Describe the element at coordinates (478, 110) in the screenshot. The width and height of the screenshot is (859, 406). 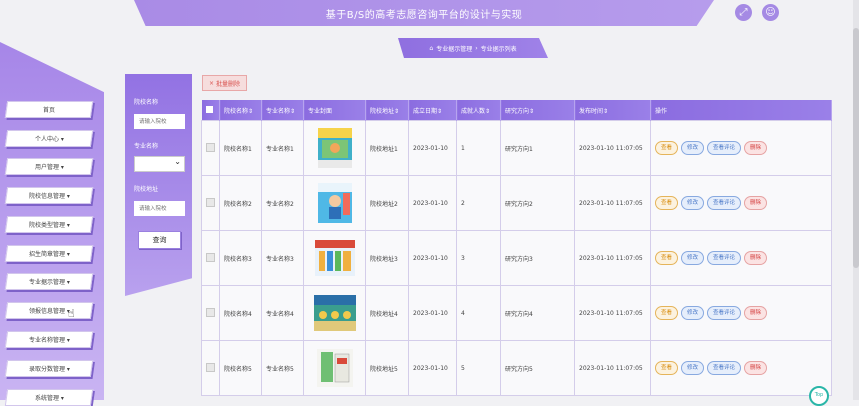
I see `col-achievement-count: 成就人数⇕` at that location.